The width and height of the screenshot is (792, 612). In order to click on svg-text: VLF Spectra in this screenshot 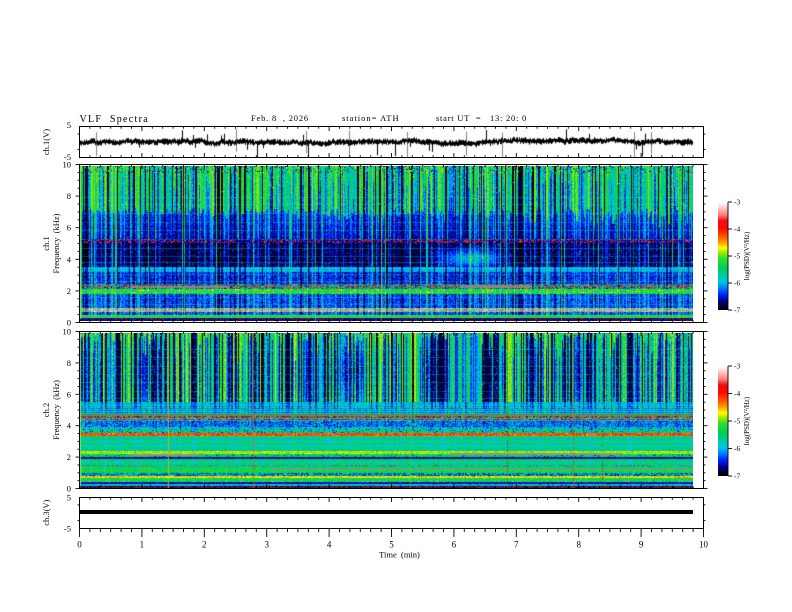, I will do `click(114, 119)`.